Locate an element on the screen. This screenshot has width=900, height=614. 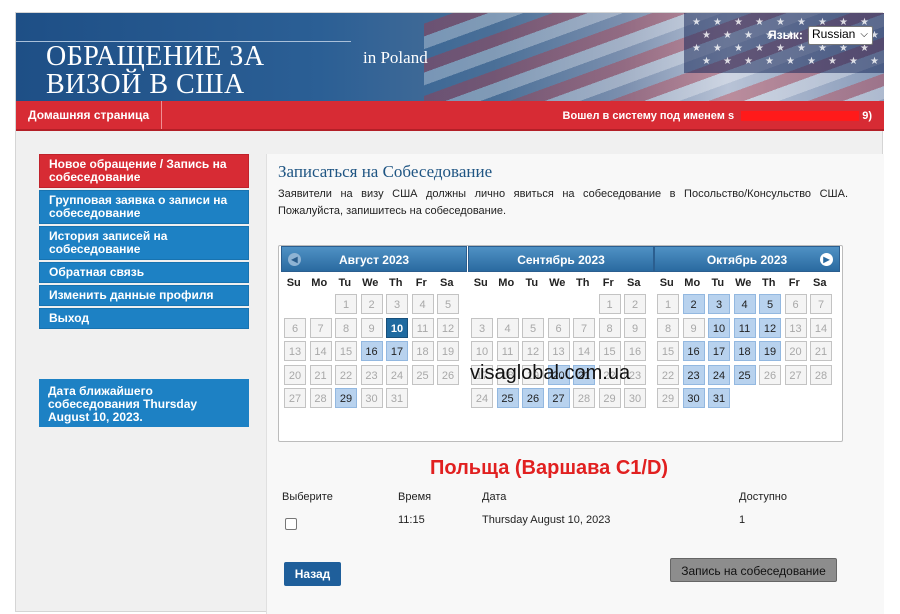
calendar-day-available: 2 is located at coordinates (693, 304).